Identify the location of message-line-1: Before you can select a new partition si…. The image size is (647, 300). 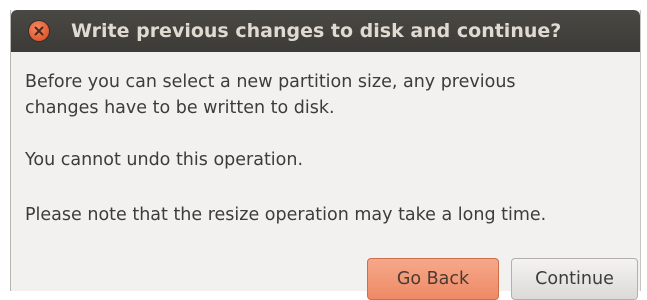
(270, 82).